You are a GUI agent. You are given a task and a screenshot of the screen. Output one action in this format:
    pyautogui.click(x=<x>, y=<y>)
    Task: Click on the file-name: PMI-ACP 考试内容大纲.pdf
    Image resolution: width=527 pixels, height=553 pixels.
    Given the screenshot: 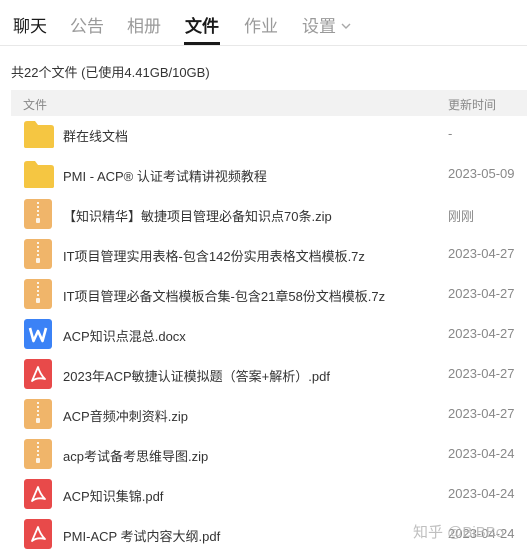 What is the action you would take?
    pyautogui.click(x=141, y=535)
    